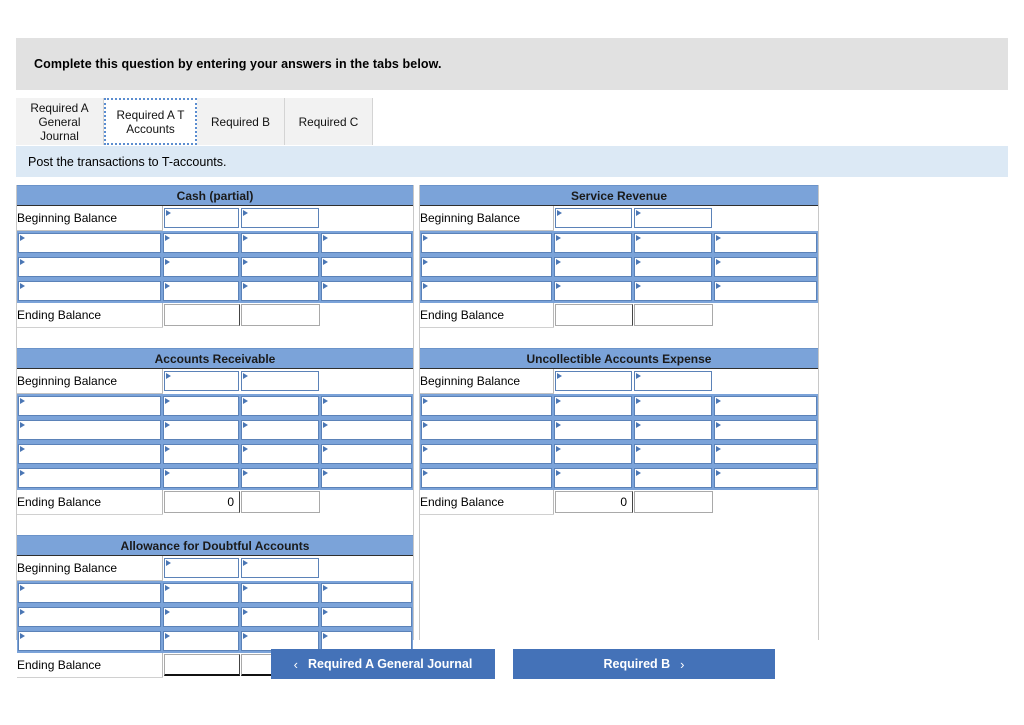 The width and height of the screenshot is (1024, 725). Describe the element at coordinates (329, 121) in the screenshot. I see `tab-required-c: Required C` at that location.